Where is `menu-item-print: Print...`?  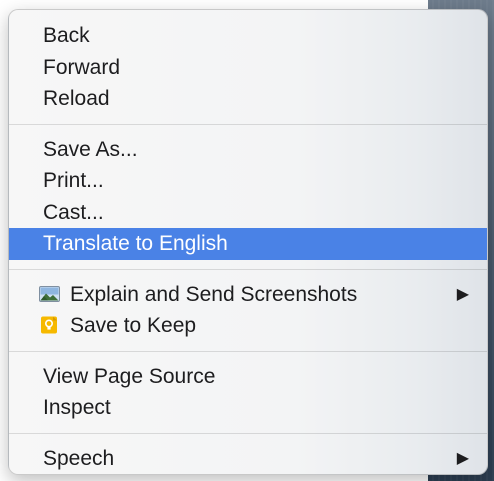 menu-item-print: Print... is located at coordinates (248, 181).